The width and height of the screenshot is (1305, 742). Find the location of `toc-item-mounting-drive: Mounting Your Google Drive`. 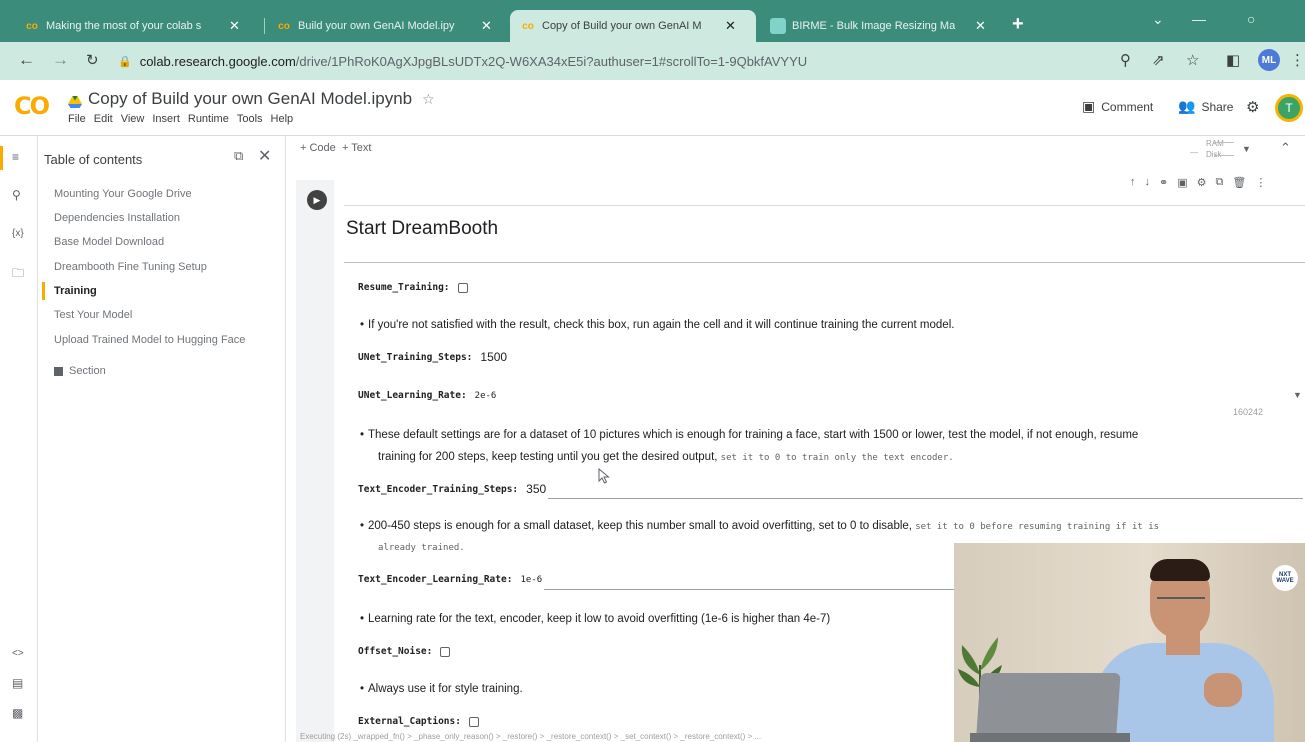

toc-item-mounting-drive: Mounting Your Google Drive is located at coordinates (123, 194).